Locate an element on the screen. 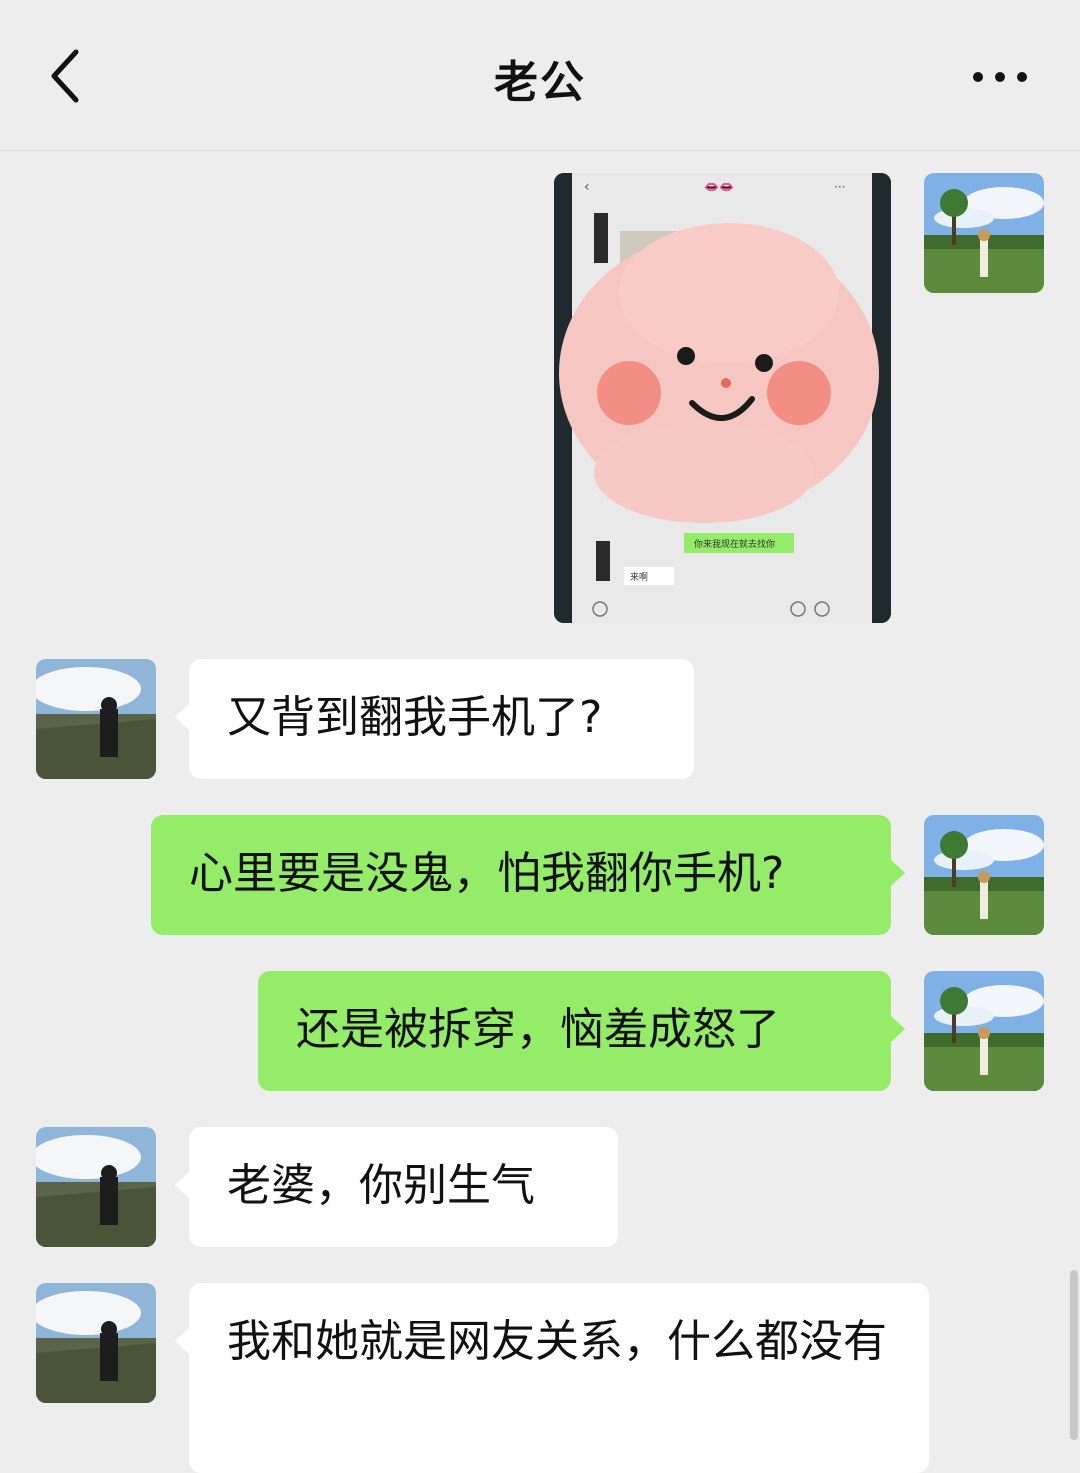 This screenshot has width=1080, height=1473. svg-text: 你来我现在就去找你 is located at coordinates (734, 544).